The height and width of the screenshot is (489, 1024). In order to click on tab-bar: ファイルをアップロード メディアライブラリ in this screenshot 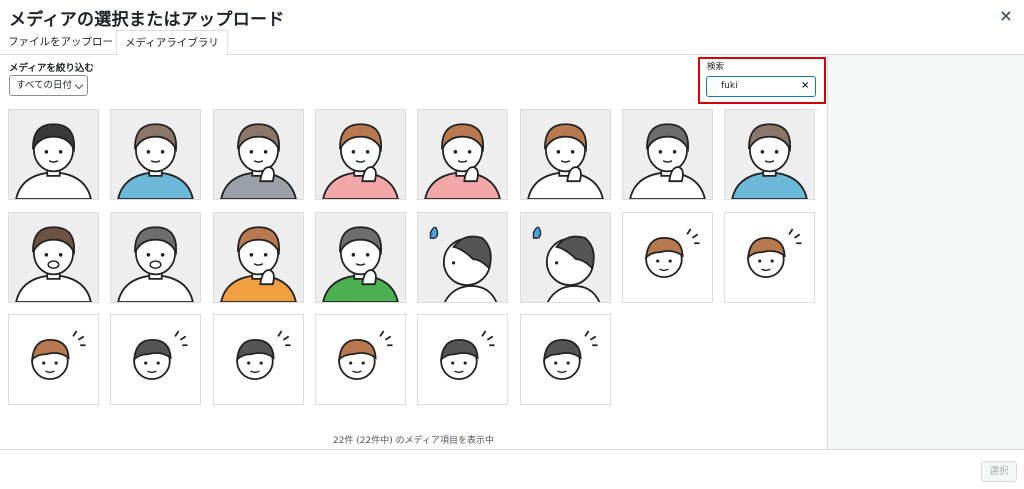, I will do `click(512, 43)`.